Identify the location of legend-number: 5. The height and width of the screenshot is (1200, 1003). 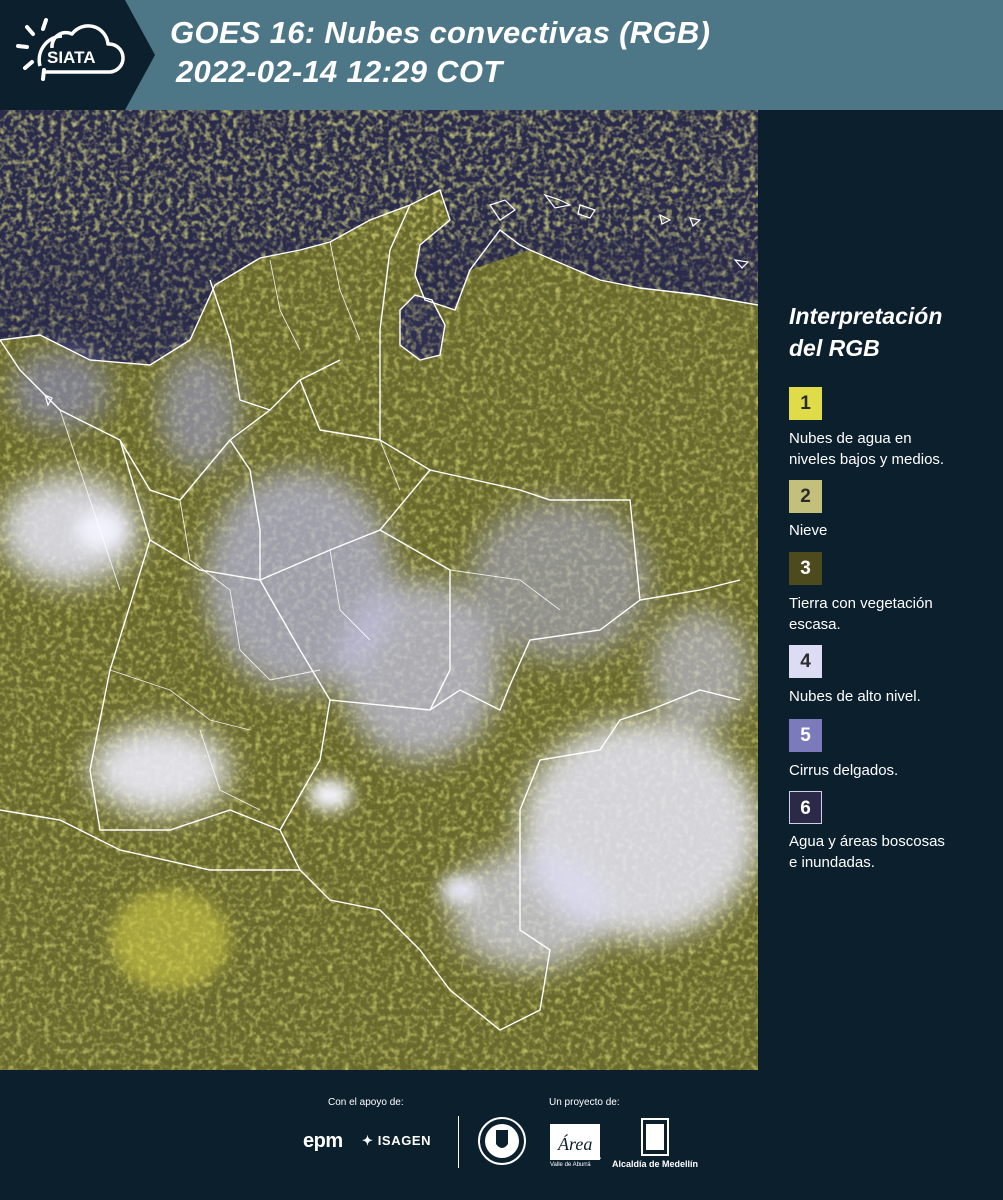
(805, 735).